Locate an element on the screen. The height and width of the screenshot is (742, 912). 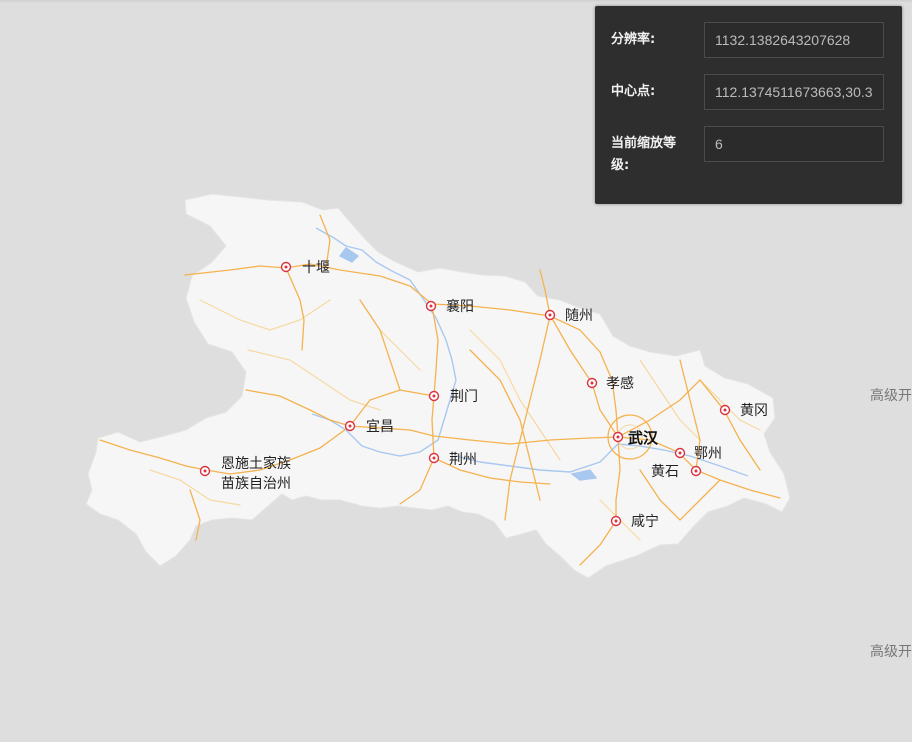
city-label: 十堰 is located at coordinates (316, 268).